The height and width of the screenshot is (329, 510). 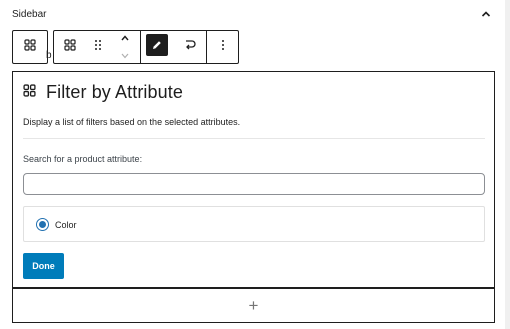 I want to click on chevron-down-icon, so click(x=125, y=56).